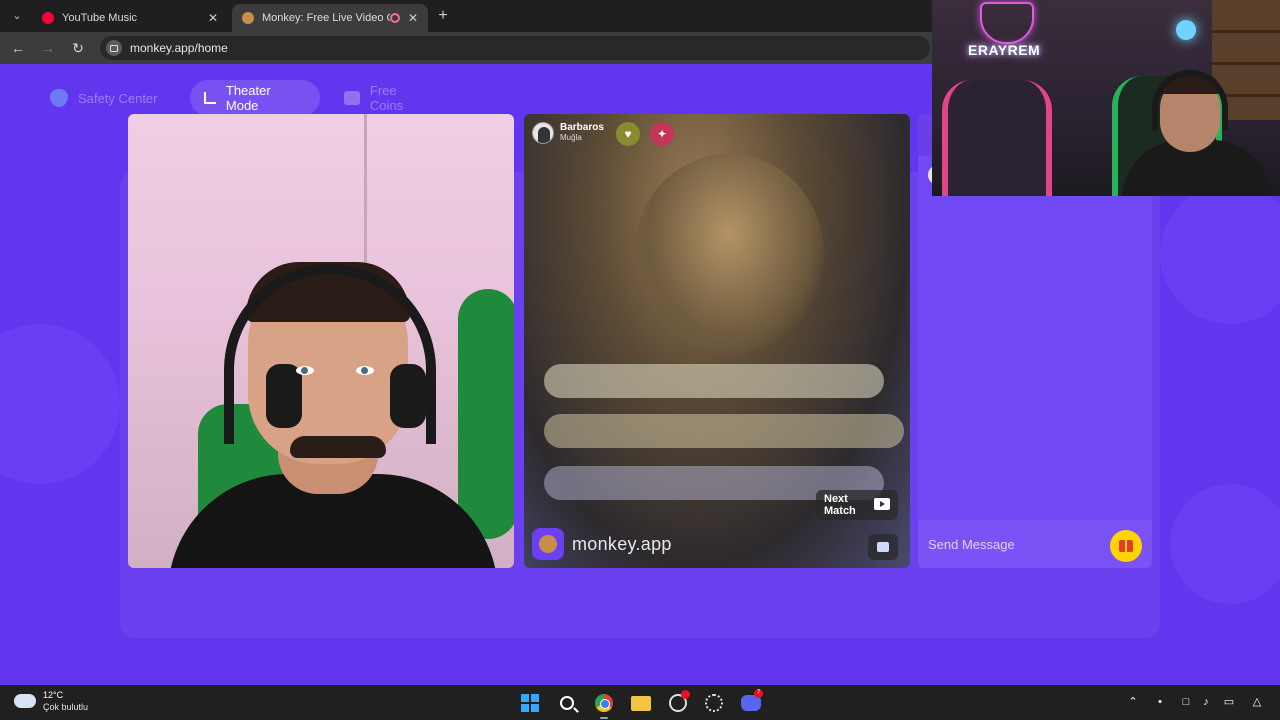  I want to click on reload-icon: ↻, so click(78, 48).